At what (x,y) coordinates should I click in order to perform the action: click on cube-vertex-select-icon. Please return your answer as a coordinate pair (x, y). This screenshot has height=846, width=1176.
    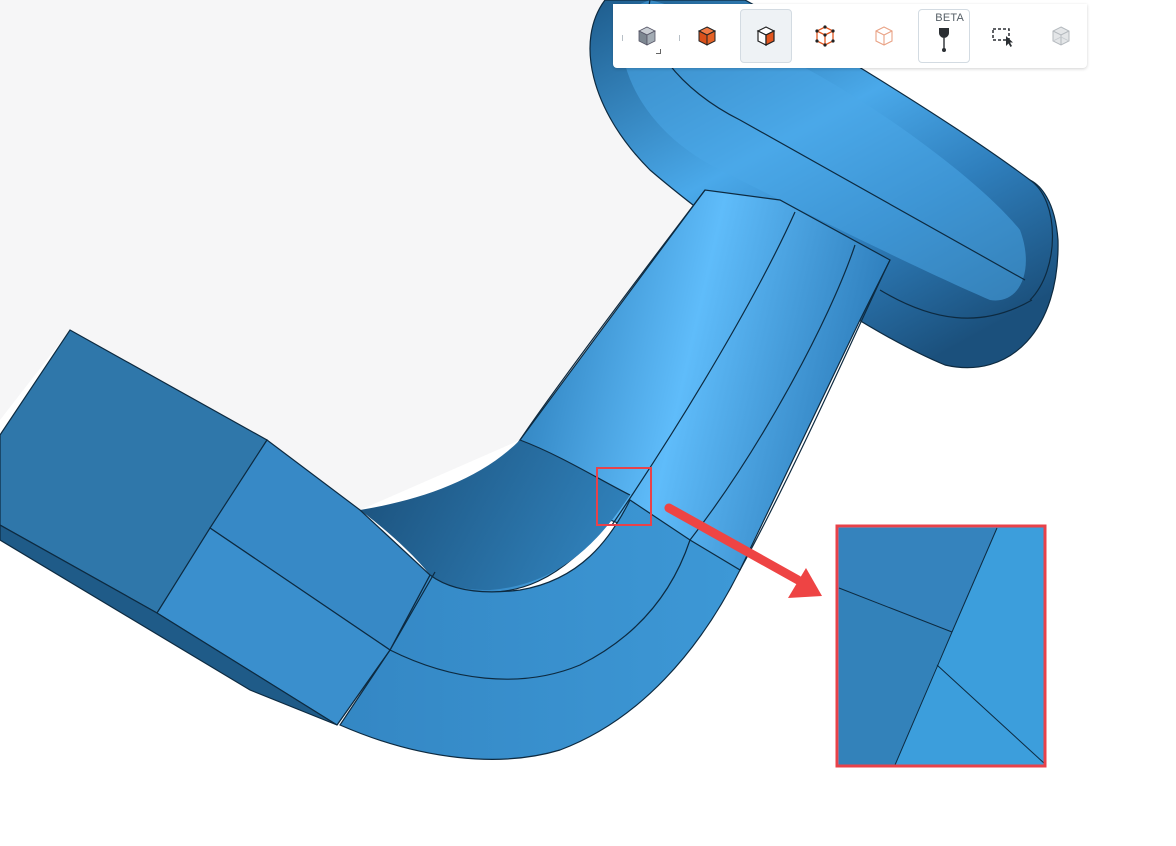
    Looking at the image, I should click on (884, 36).